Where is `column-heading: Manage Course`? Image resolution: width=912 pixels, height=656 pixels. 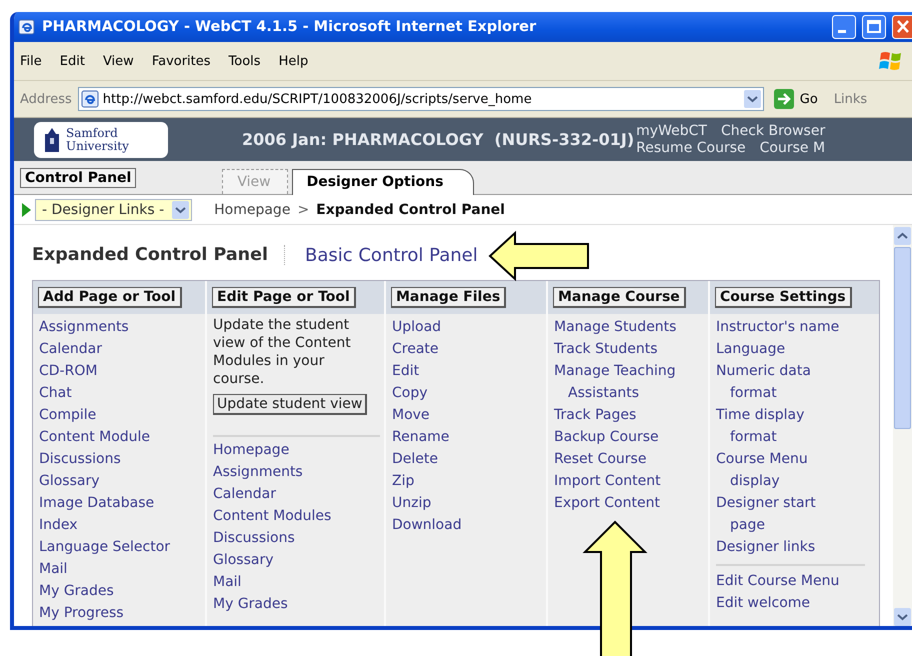 column-heading: Manage Course is located at coordinates (619, 297).